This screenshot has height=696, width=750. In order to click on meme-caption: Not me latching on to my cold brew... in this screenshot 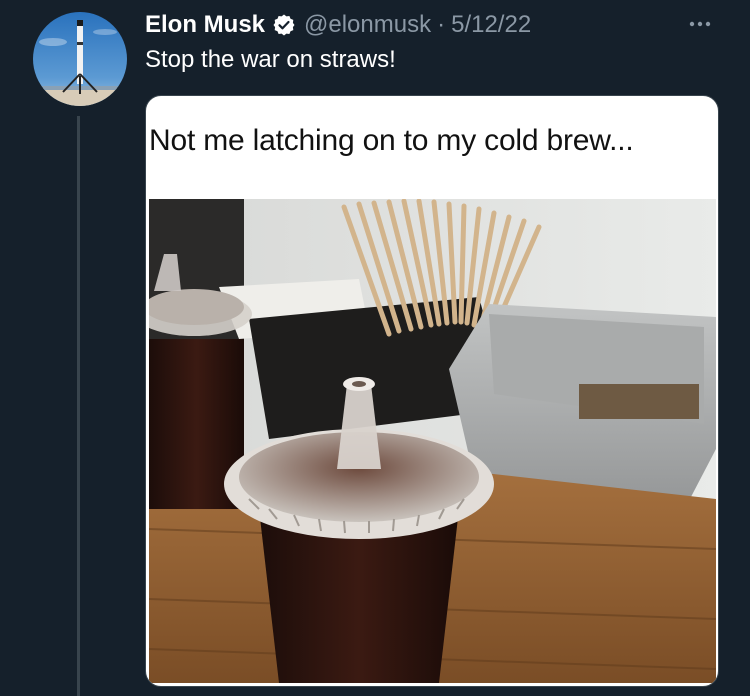, I will do `click(391, 140)`.